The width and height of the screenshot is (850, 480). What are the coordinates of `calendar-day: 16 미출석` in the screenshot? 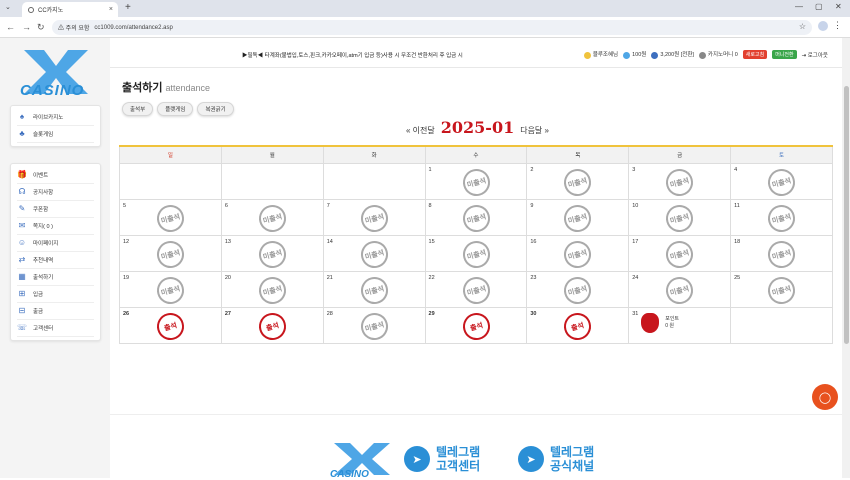 It's located at (578, 253).